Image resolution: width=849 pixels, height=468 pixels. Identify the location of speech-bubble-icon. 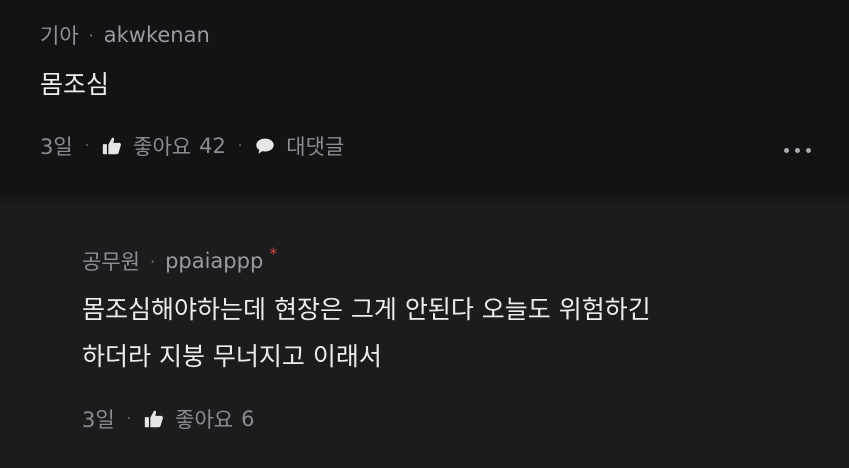
(265, 146).